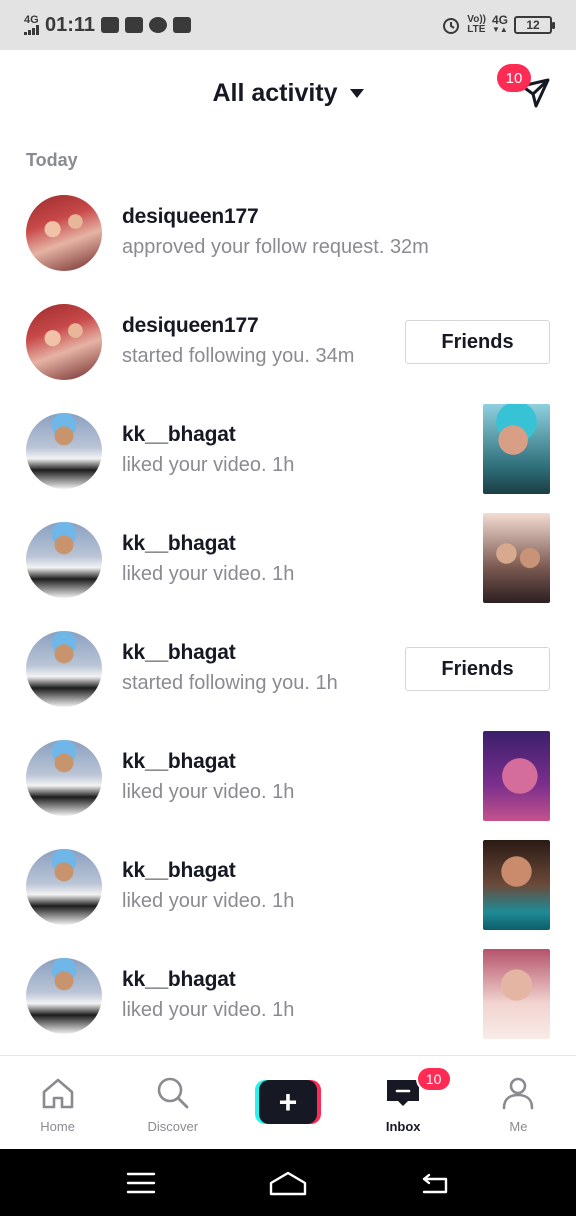  I want to click on header: All activity, so click(288, 93).